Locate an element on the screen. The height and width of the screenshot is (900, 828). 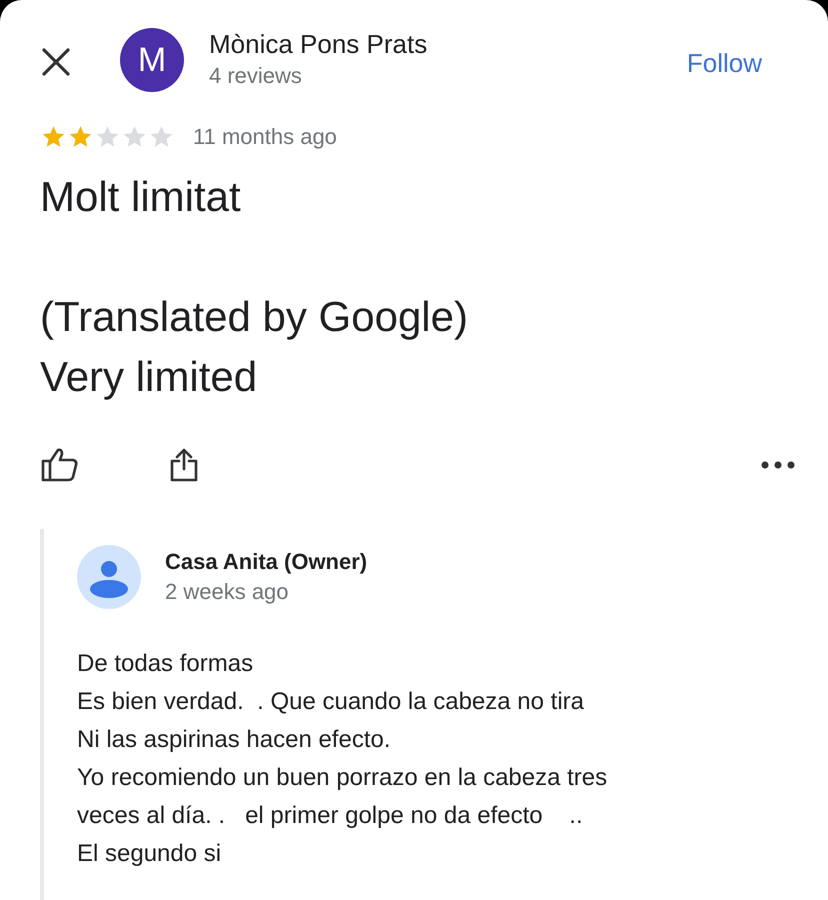
more-icon is located at coordinates (778, 465).